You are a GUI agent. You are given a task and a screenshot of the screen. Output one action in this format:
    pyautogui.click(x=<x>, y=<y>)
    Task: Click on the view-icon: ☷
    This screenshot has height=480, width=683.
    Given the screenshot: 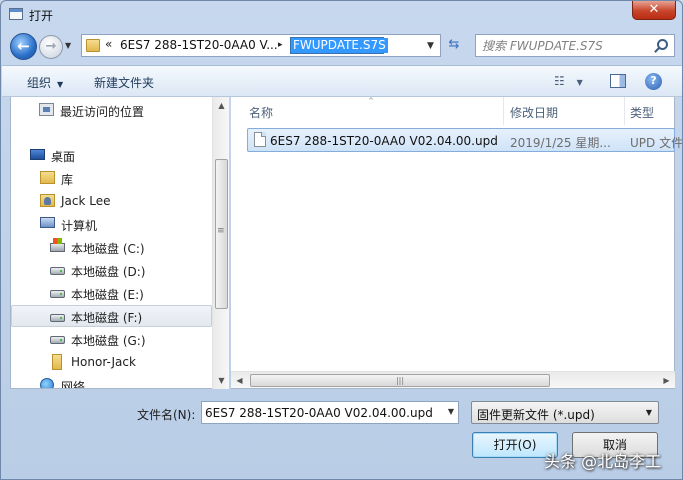 What is the action you would take?
    pyautogui.click(x=559, y=81)
    